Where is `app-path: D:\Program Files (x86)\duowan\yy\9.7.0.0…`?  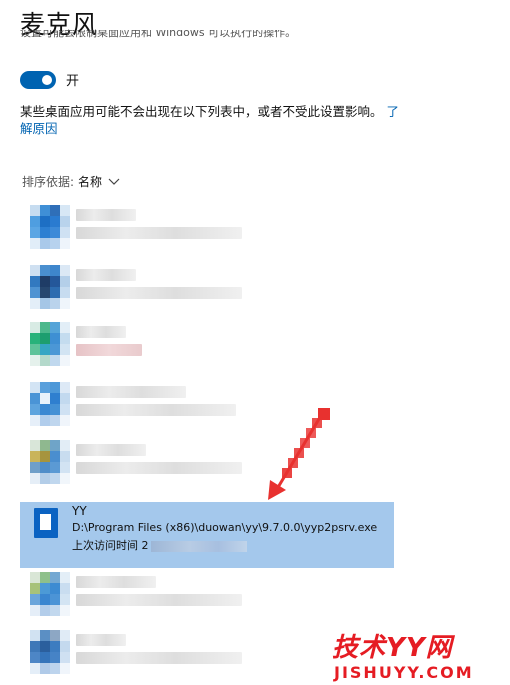
app-path: D:\Program Files (x86)\duowan\yy\9.7.0.0… is located at coordinates (225, 527).